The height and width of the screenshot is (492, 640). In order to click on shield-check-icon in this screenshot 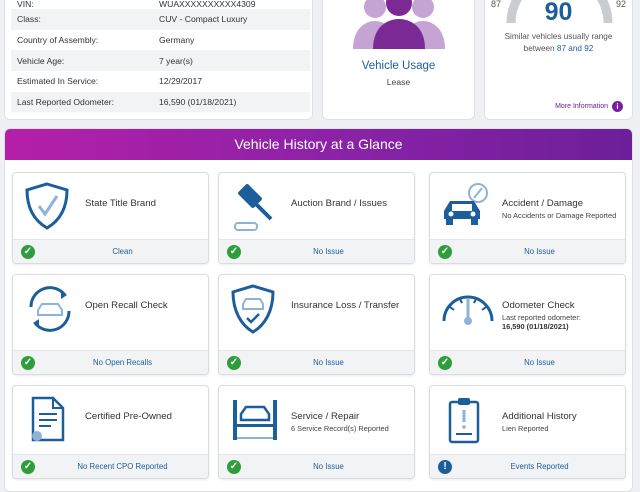, I will do `click(47, 206)`.